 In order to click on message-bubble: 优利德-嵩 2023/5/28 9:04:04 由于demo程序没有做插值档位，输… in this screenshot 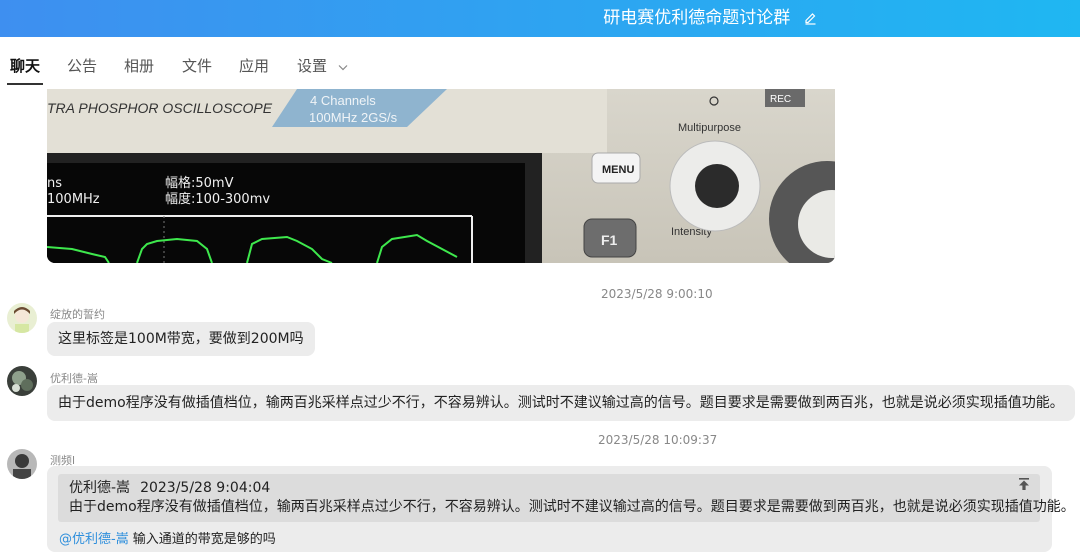, I will do `click(561, 509)`.